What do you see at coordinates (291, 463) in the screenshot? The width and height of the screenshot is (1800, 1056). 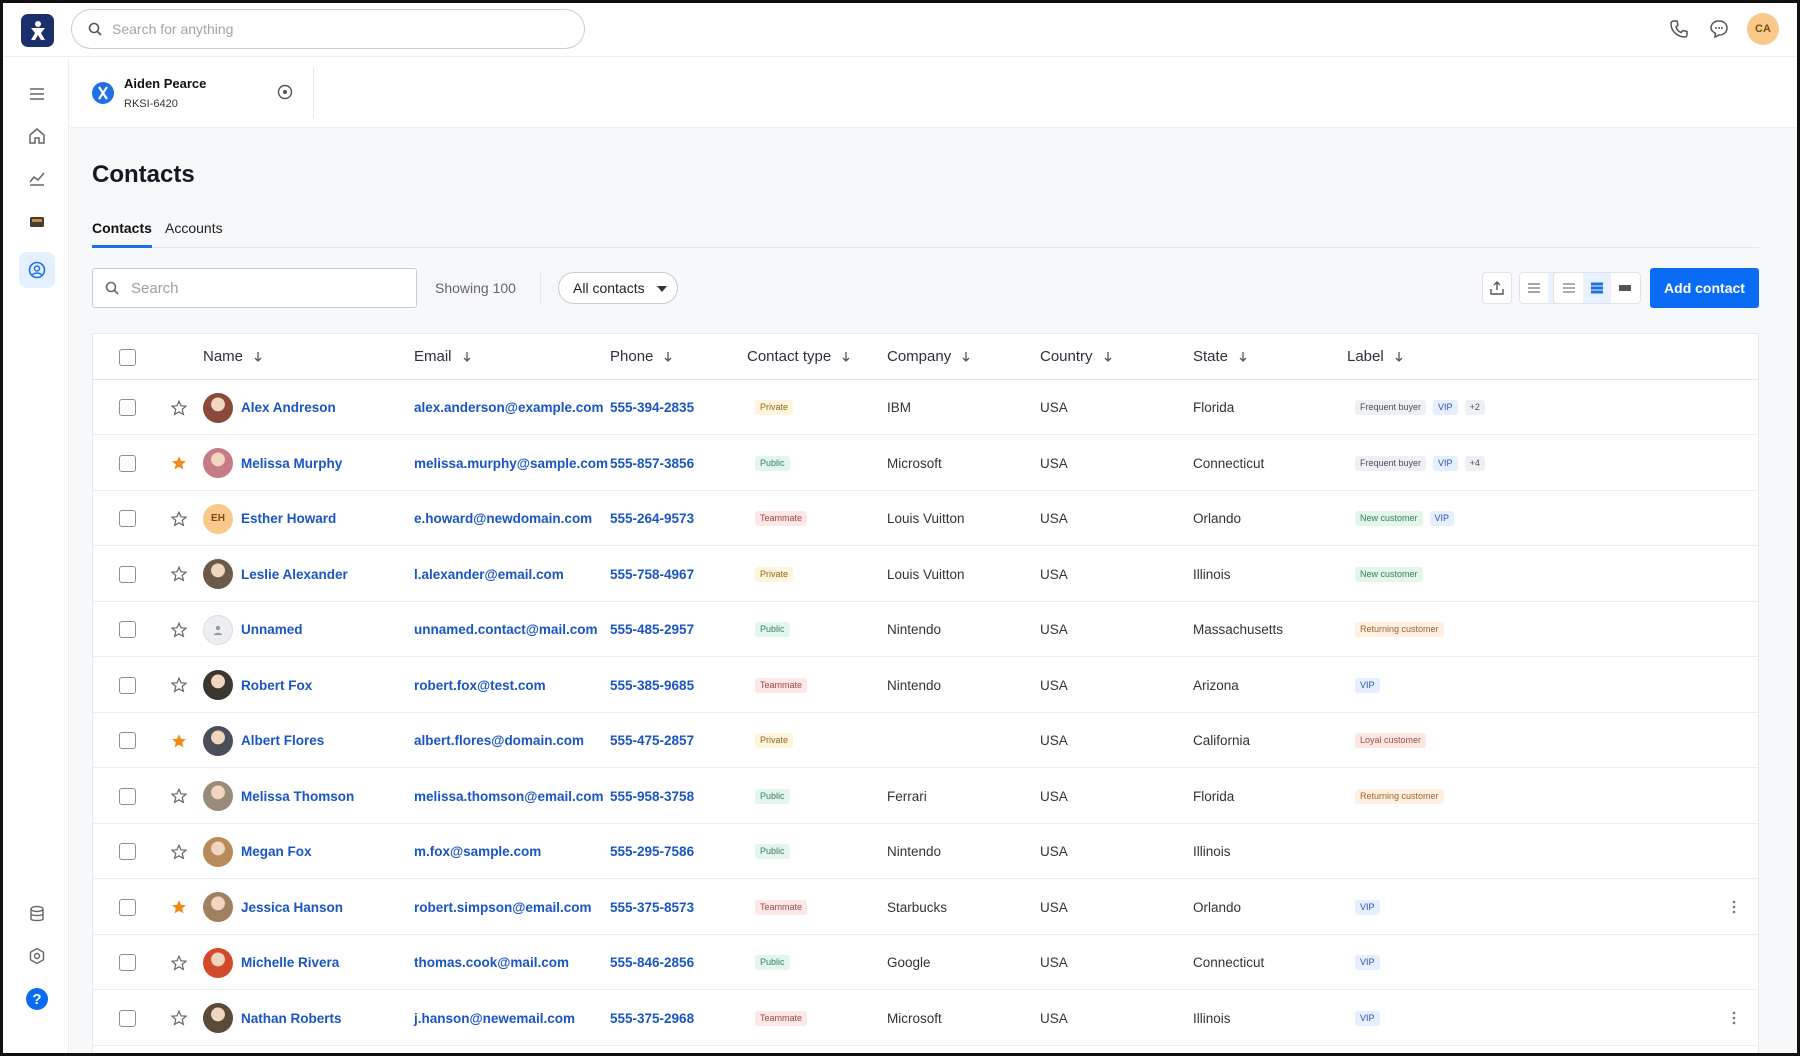 I see `contact-name-link: Melissa Murphy` at bounding box center [291, 463].